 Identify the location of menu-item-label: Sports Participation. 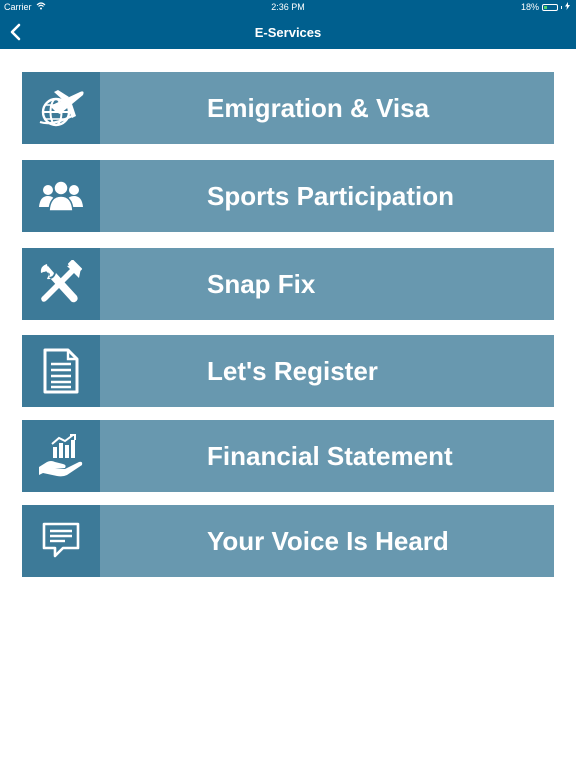
(331, 195).